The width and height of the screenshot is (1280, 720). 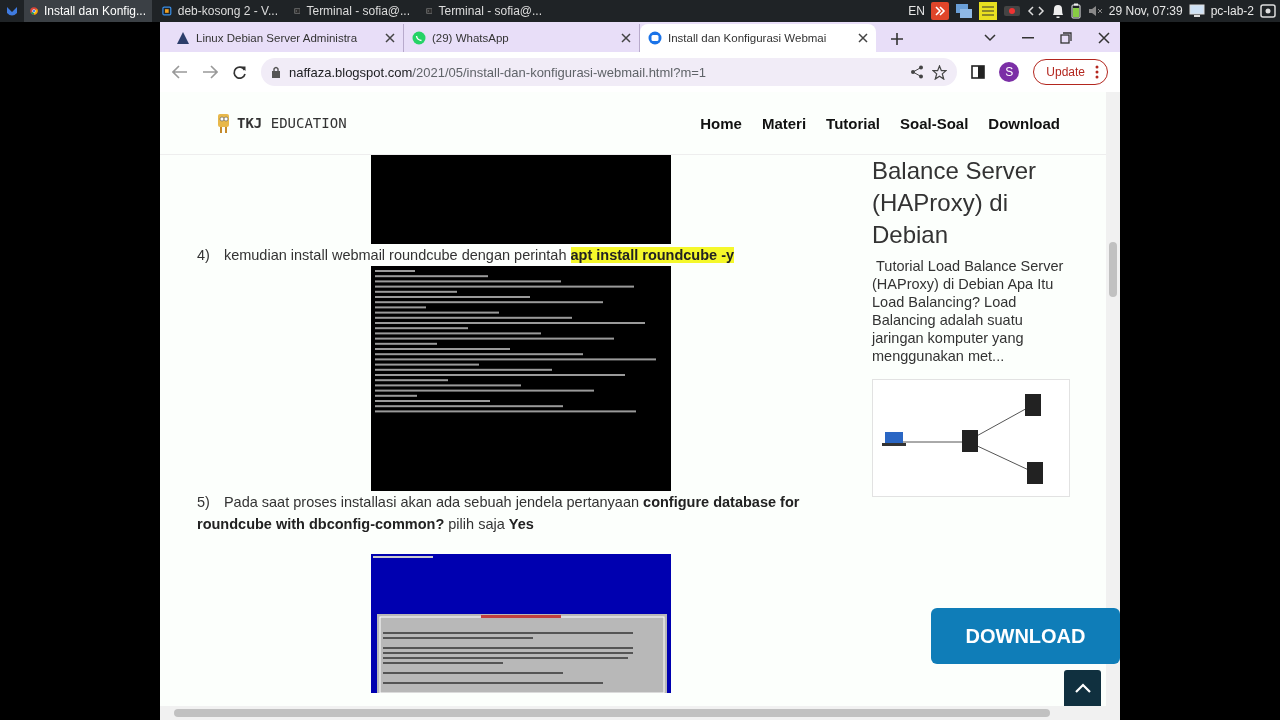 What do you see at coordinates (1145, 11) in the screenshot?
I see `clock: 29 Nov, 07:39` at bounding box center [1145, 11].